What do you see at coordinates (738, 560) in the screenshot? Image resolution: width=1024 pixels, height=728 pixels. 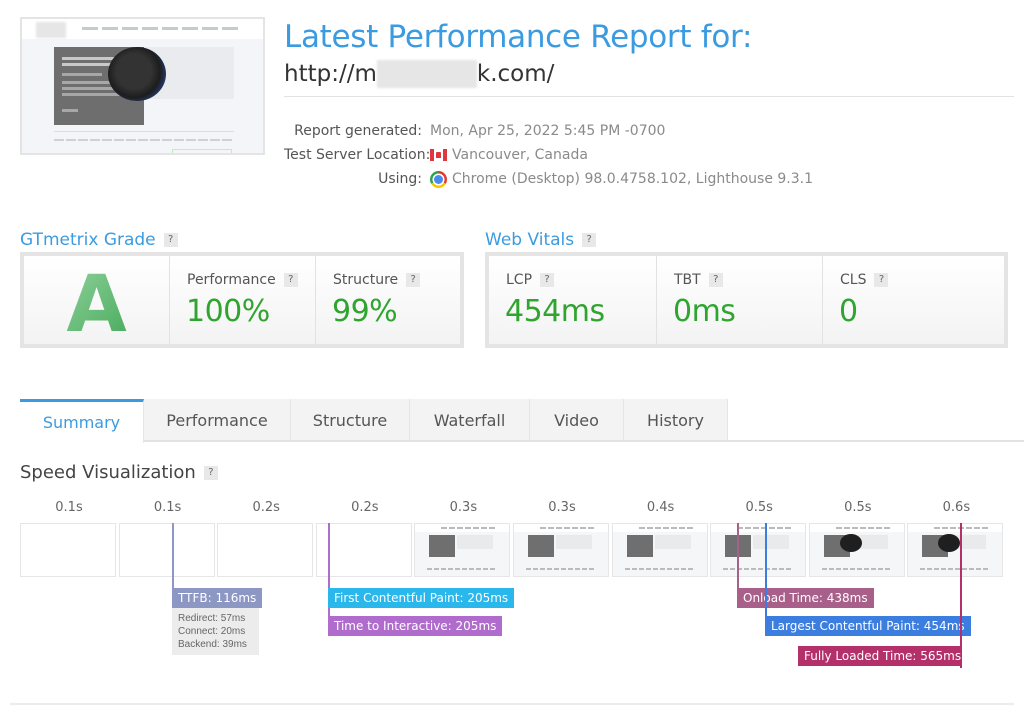 I see `onload-line` at bounding box center [738, 560].